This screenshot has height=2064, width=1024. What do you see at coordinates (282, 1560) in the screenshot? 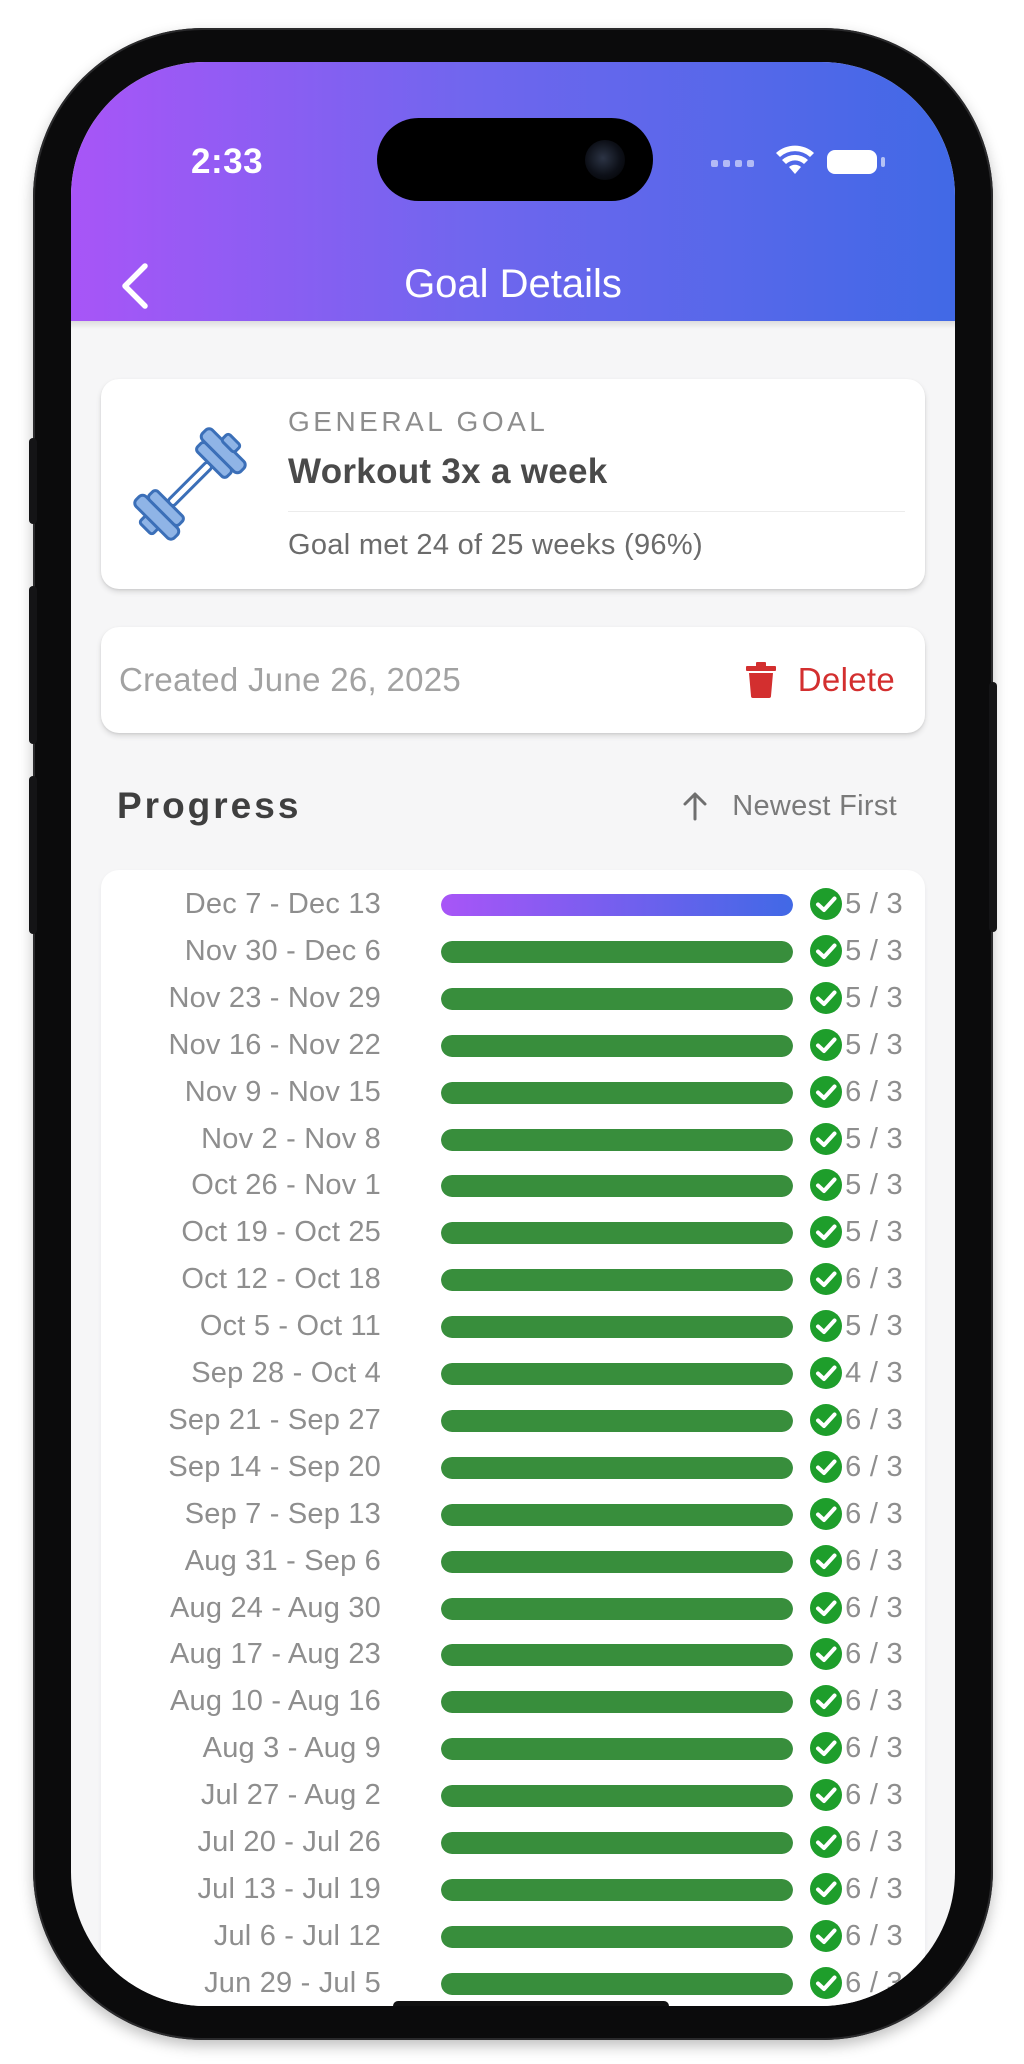
I see `week-range: Aug 31 - Sep 6` at bounding box center [282, 1560].